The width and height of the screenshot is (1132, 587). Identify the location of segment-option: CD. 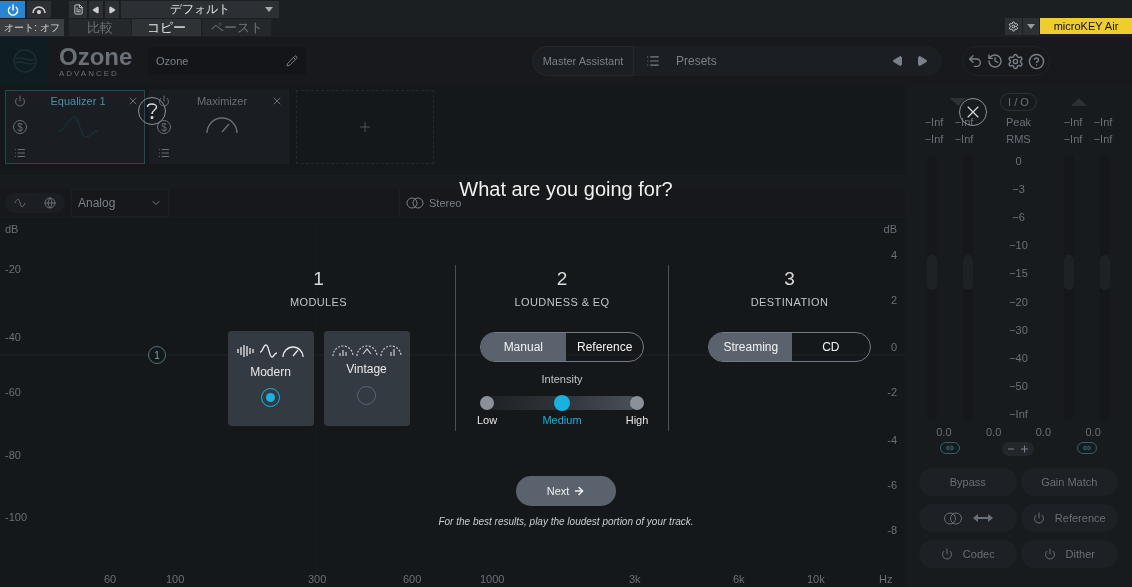
(831, 347).